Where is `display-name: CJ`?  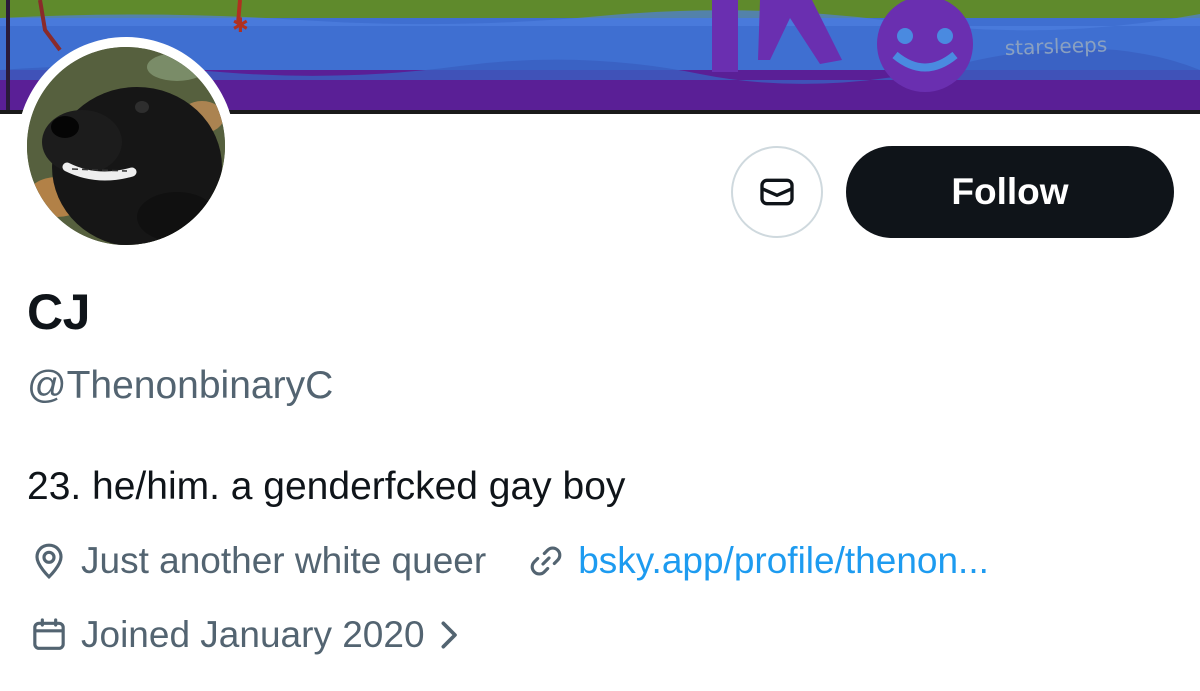
display-name: CJ is located at coordinates (58, 312).